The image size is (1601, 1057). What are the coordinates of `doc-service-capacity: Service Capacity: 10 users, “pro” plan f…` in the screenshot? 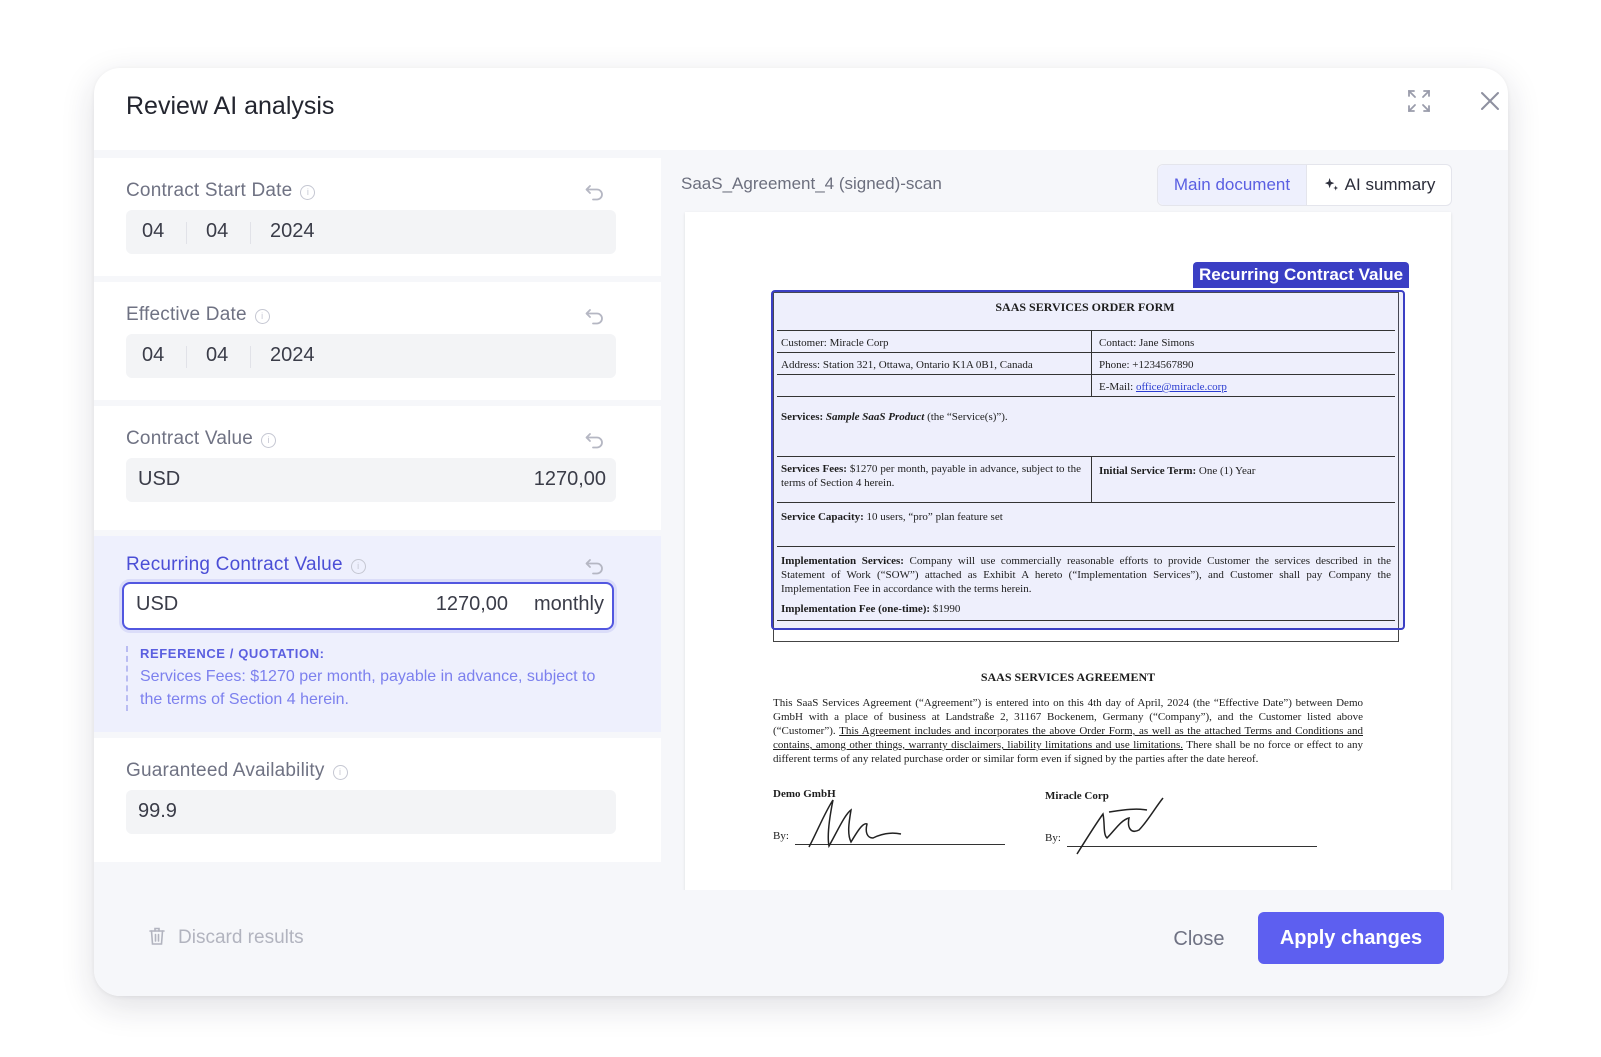 It's located at (892, 517).